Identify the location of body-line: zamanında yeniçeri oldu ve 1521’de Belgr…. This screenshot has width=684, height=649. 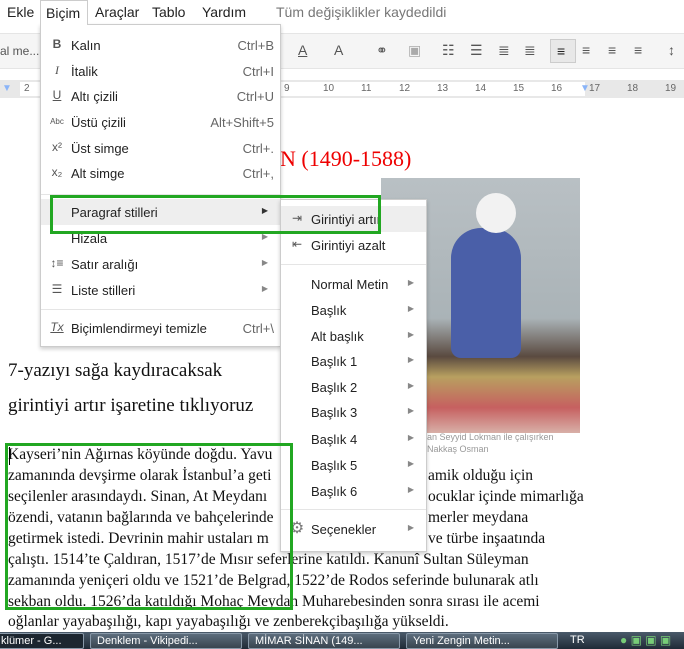
(273, 581).